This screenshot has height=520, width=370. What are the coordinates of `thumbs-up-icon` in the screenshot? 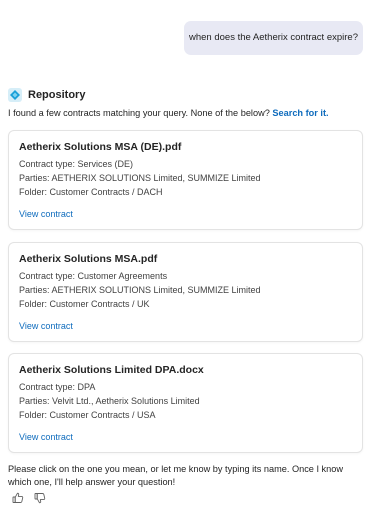 It's located at (18, 497).